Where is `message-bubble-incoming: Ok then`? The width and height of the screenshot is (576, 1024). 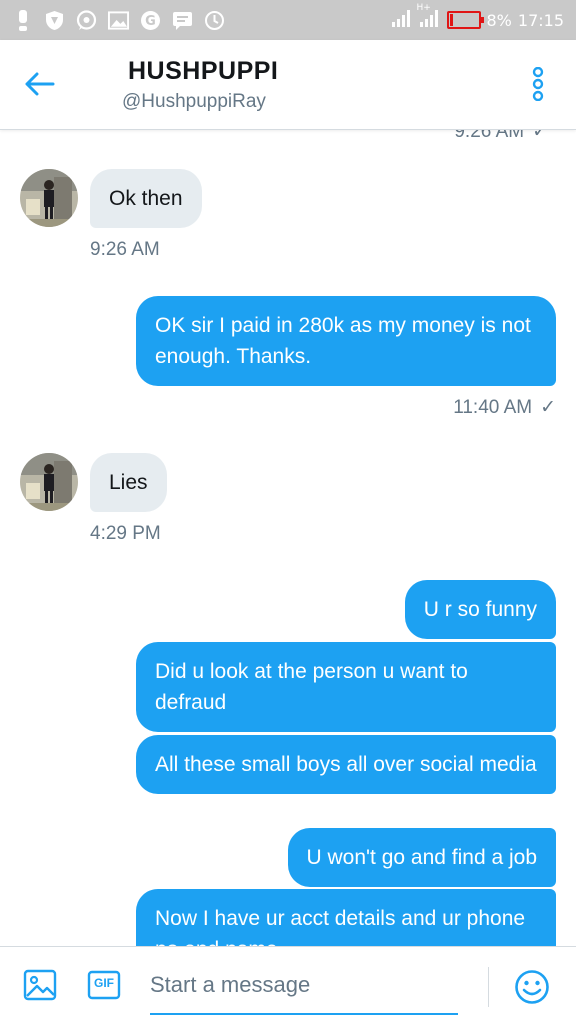 message-bubble-incoming: Ok then is located at coordinates (146, 198).